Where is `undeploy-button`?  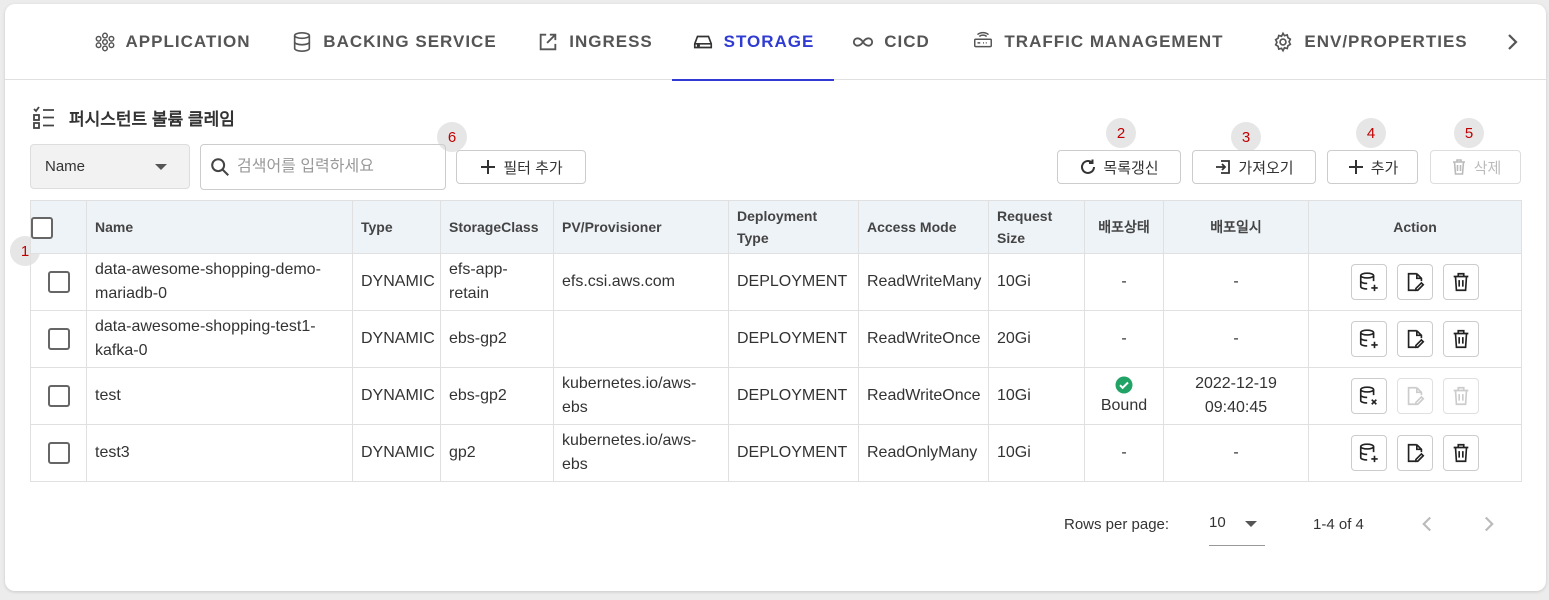
undeploy-button is located at coordinates (1369, 396).